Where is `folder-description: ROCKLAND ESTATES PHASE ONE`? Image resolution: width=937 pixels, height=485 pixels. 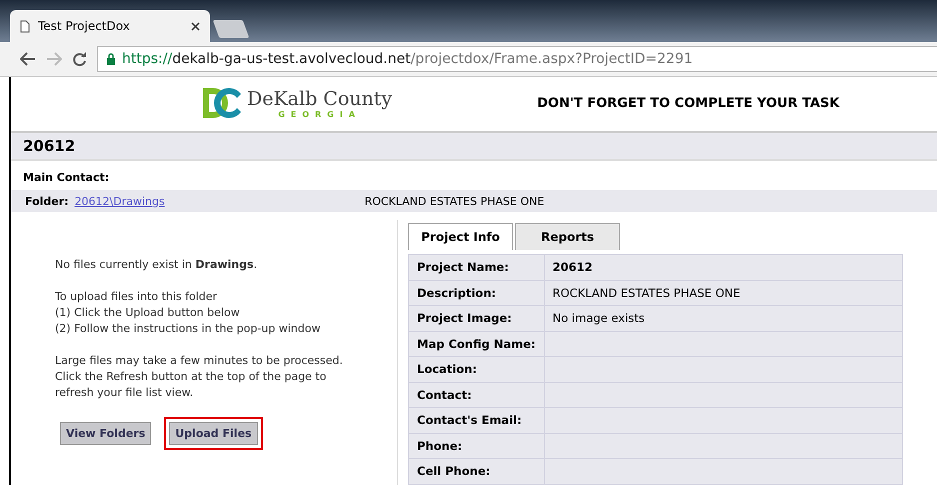 folder-description: ROCKLAND ESTATES PHASE ONE is located at coordinates (454, 201).